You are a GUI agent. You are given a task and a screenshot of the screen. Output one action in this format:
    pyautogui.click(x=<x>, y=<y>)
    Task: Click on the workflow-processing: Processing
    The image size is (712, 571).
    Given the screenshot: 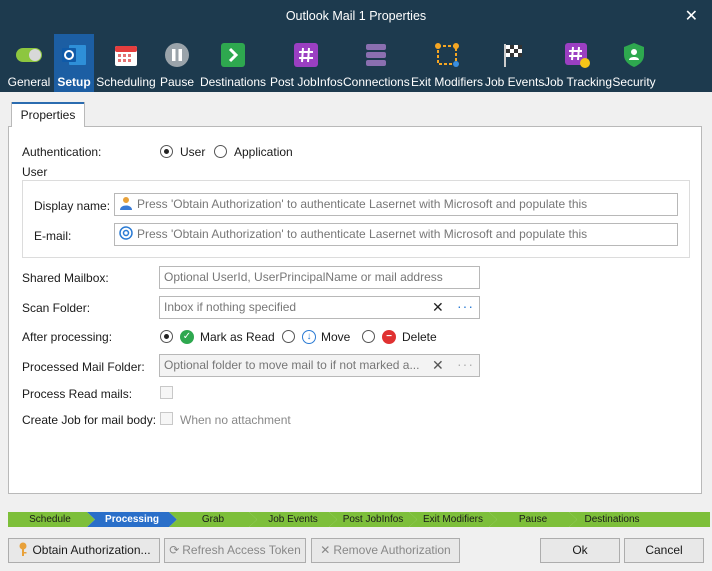 What is the action you would take?
    pyautogui.click(x=132, y=519)
    